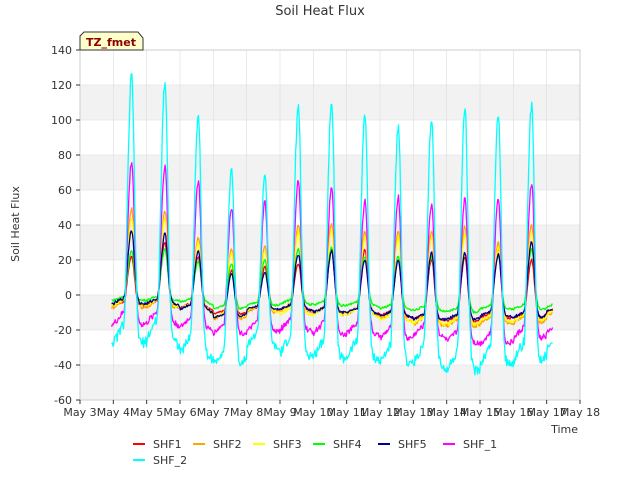 The image size is (640, 480). Describe the element at coordinates (170, 460) in the screenshot. I see `legend-label: SHF_2` at that location.